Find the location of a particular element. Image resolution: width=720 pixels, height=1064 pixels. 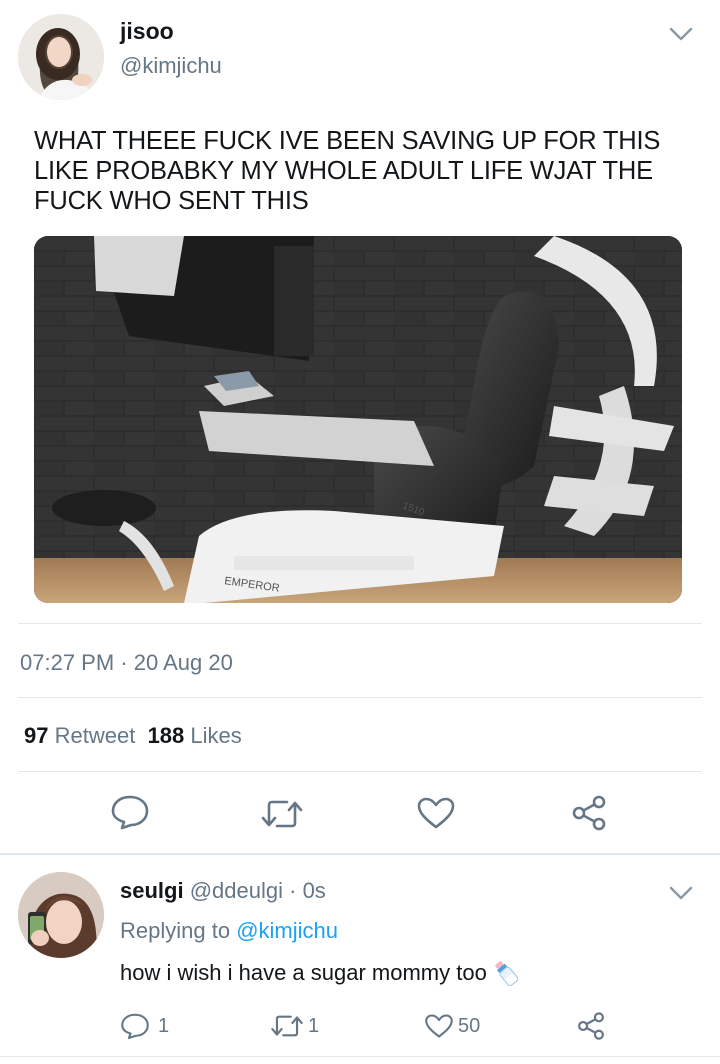

reply-author-handle: @ddeulgi is located at coordinates (236, 890).